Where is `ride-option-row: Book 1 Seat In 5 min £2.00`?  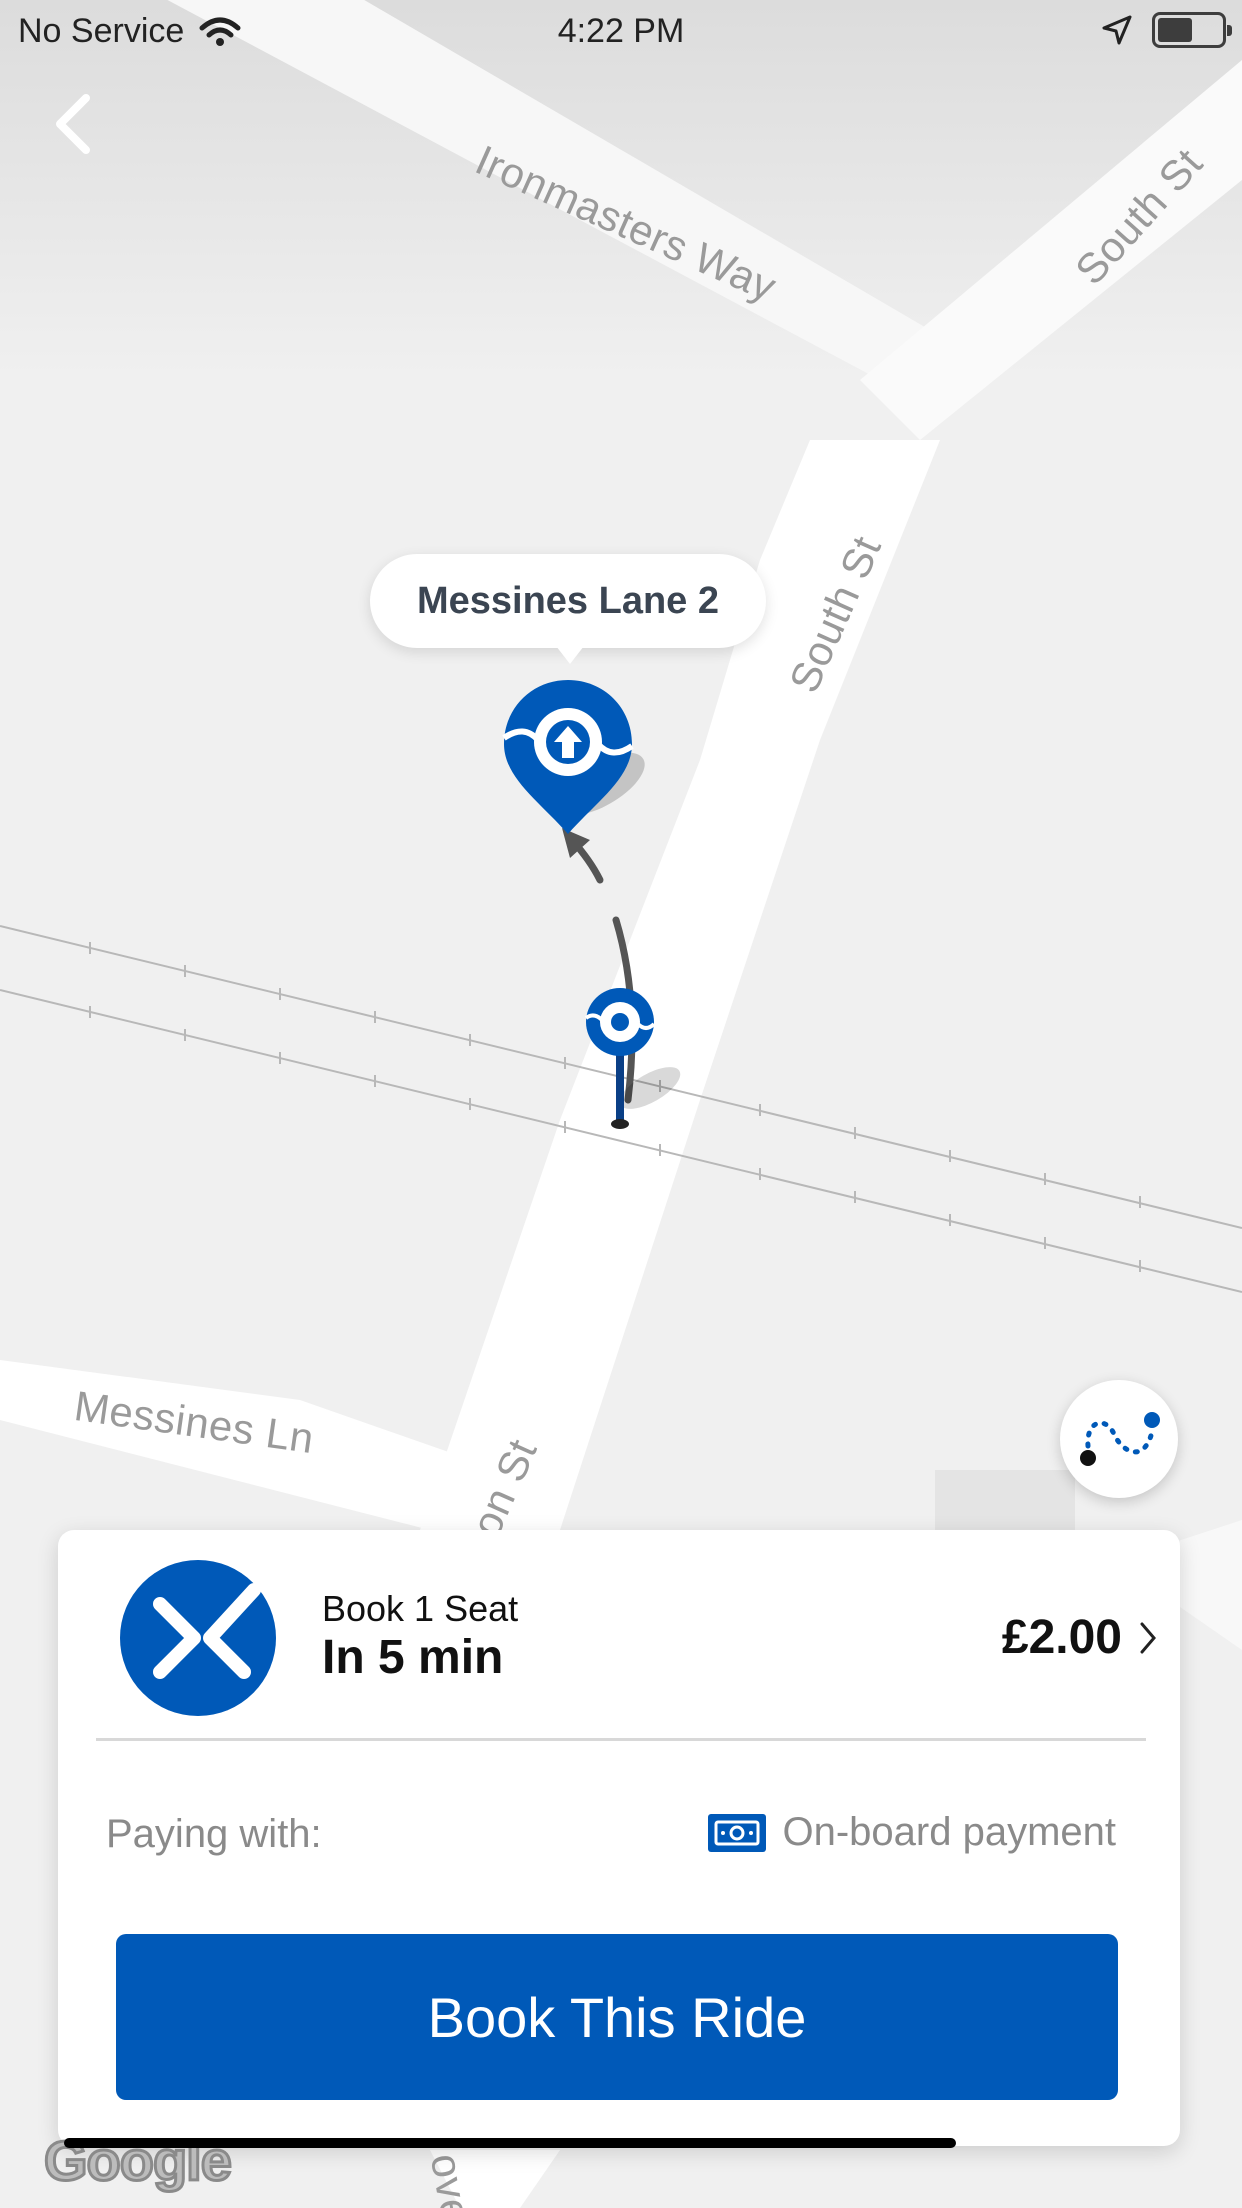 ride-option-row: Book 1 Seat In 5 min £2.00 is located at coordinates (619, 1635).